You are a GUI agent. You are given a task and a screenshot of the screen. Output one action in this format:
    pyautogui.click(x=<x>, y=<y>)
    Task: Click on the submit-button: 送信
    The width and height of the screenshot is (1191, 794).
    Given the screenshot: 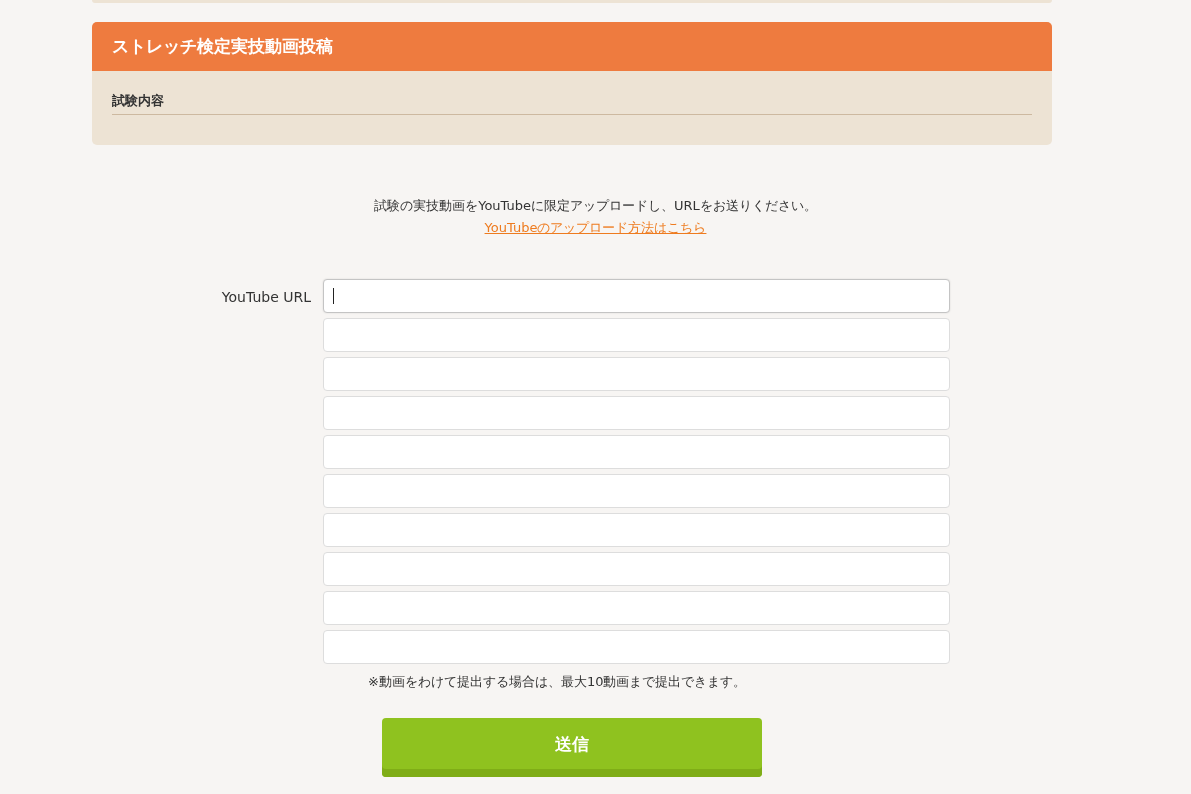 What is the action you would take?
    pyautogui.click(x=572, y=747)
    